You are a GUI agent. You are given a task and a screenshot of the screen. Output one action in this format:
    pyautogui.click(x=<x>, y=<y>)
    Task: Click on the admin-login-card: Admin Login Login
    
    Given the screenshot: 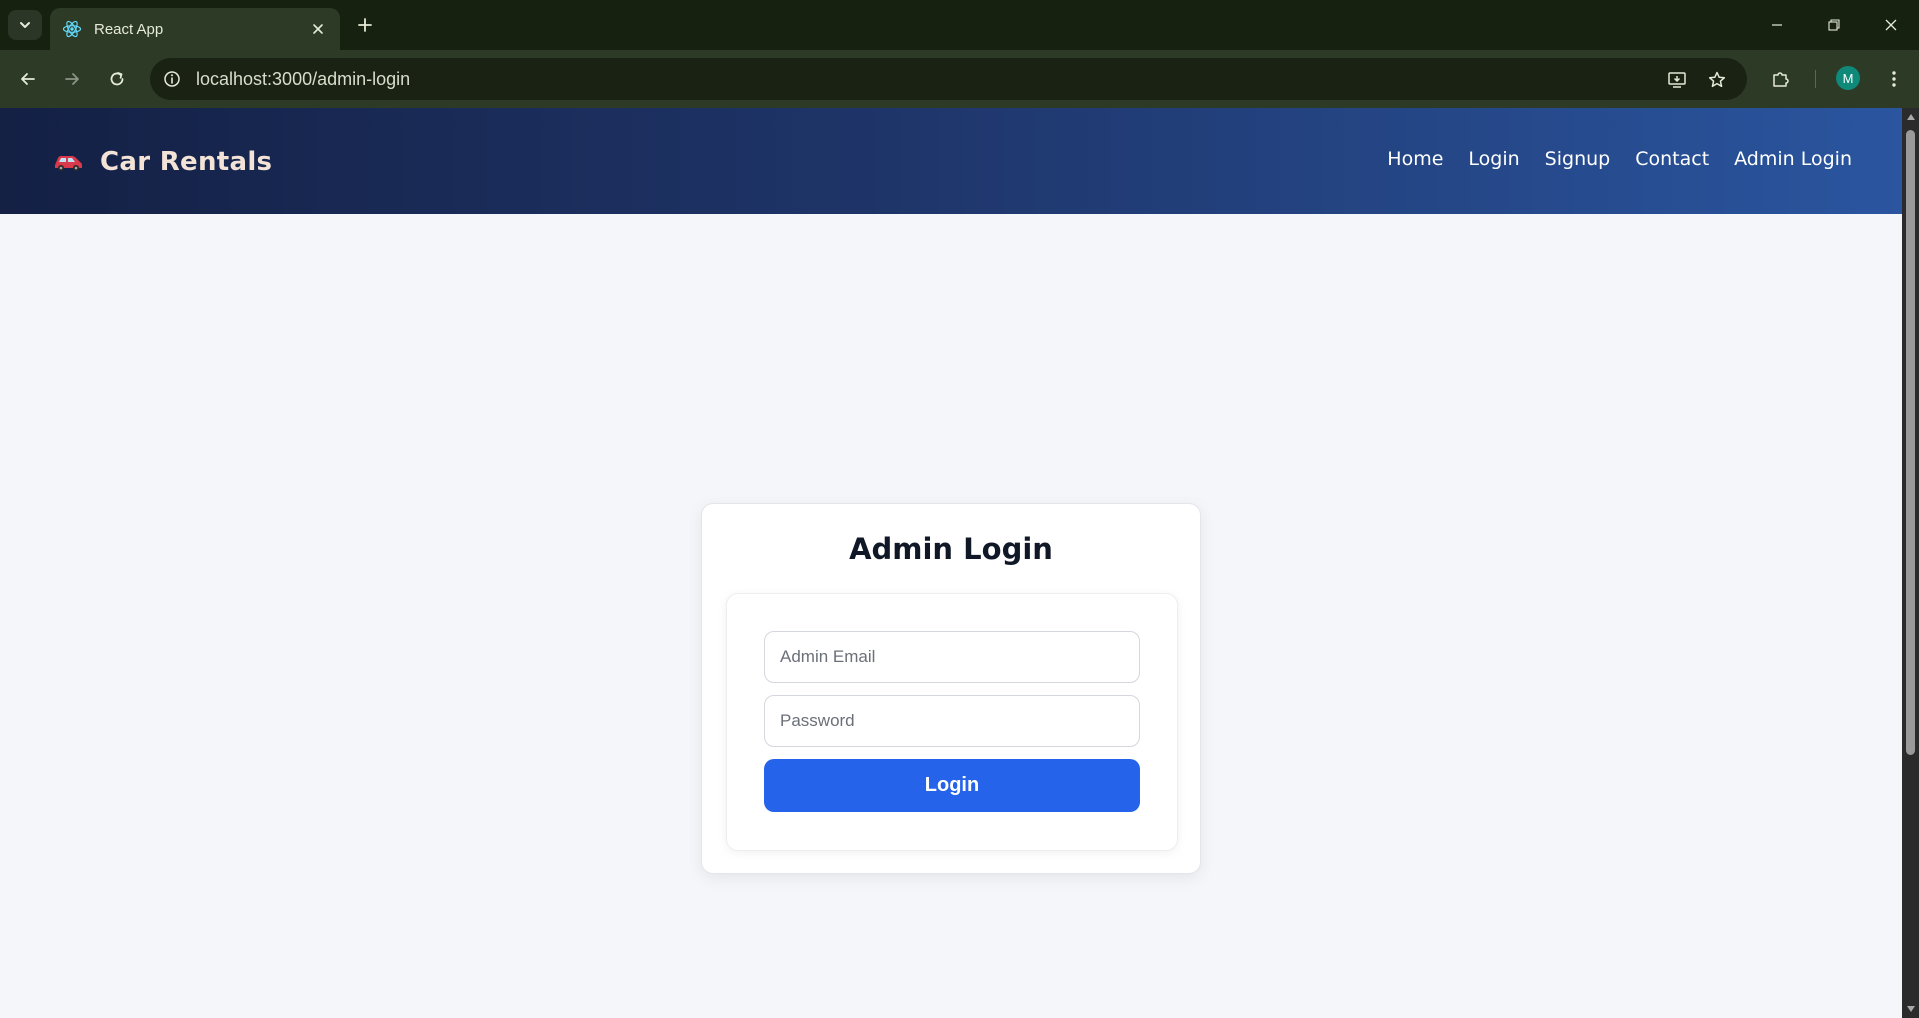 What is the action you would take?
    pyautogui.click(x=951, y=688)
    